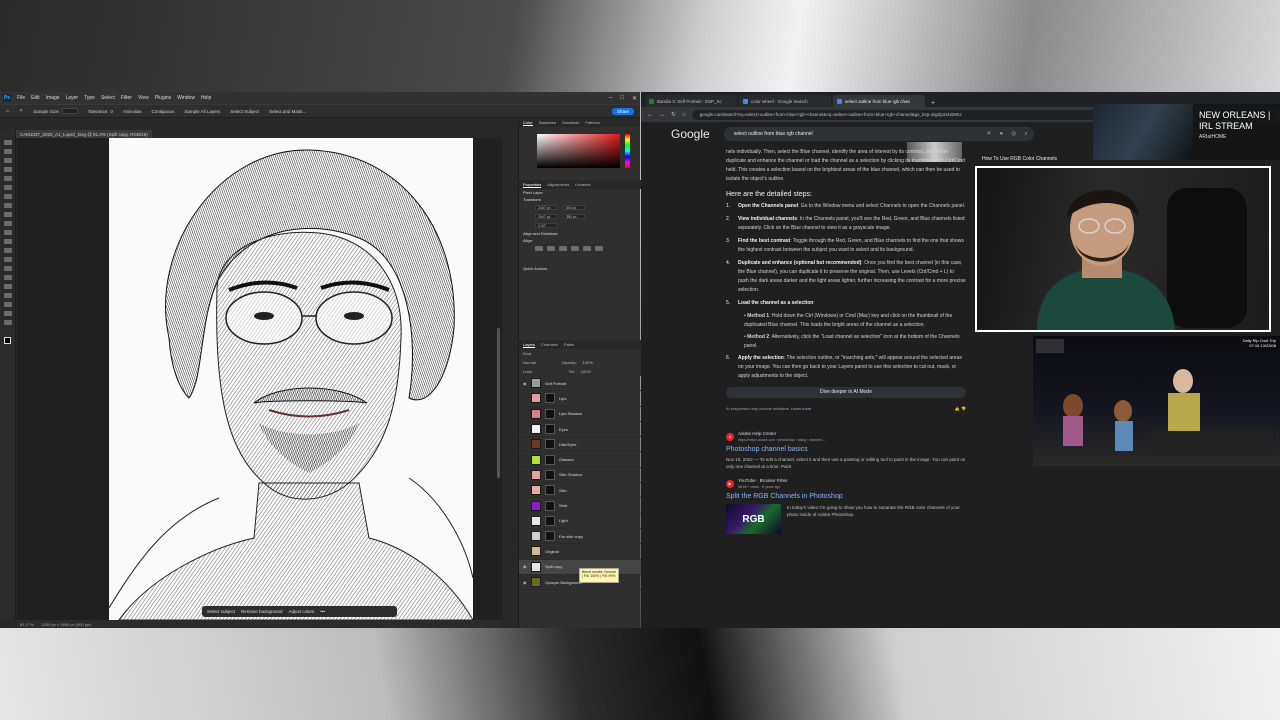 This screenshot has height=720, width=1280. I want to click on layer-row: ◉ Self Portrait, so click(580, 384).